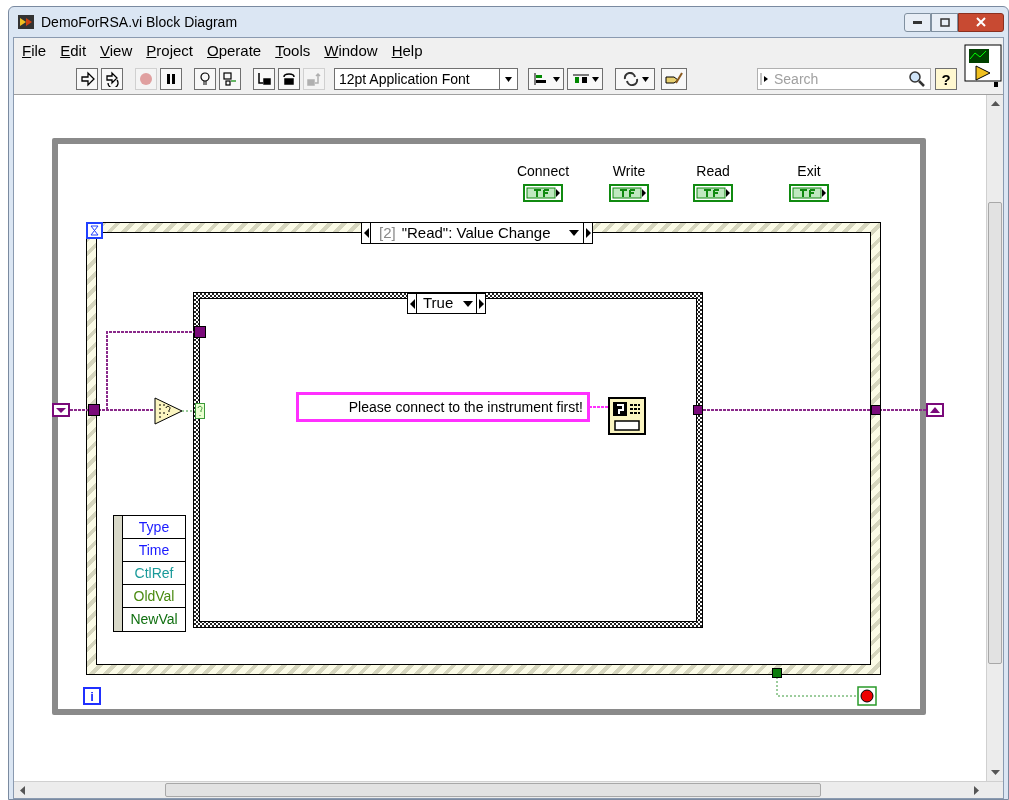 The width and height of the screenshot is (1009, 800). What do you see at coordinates (994, 438) in the screenshot?
I see `vertical-scrollbar` at bounding box center [994, 438].